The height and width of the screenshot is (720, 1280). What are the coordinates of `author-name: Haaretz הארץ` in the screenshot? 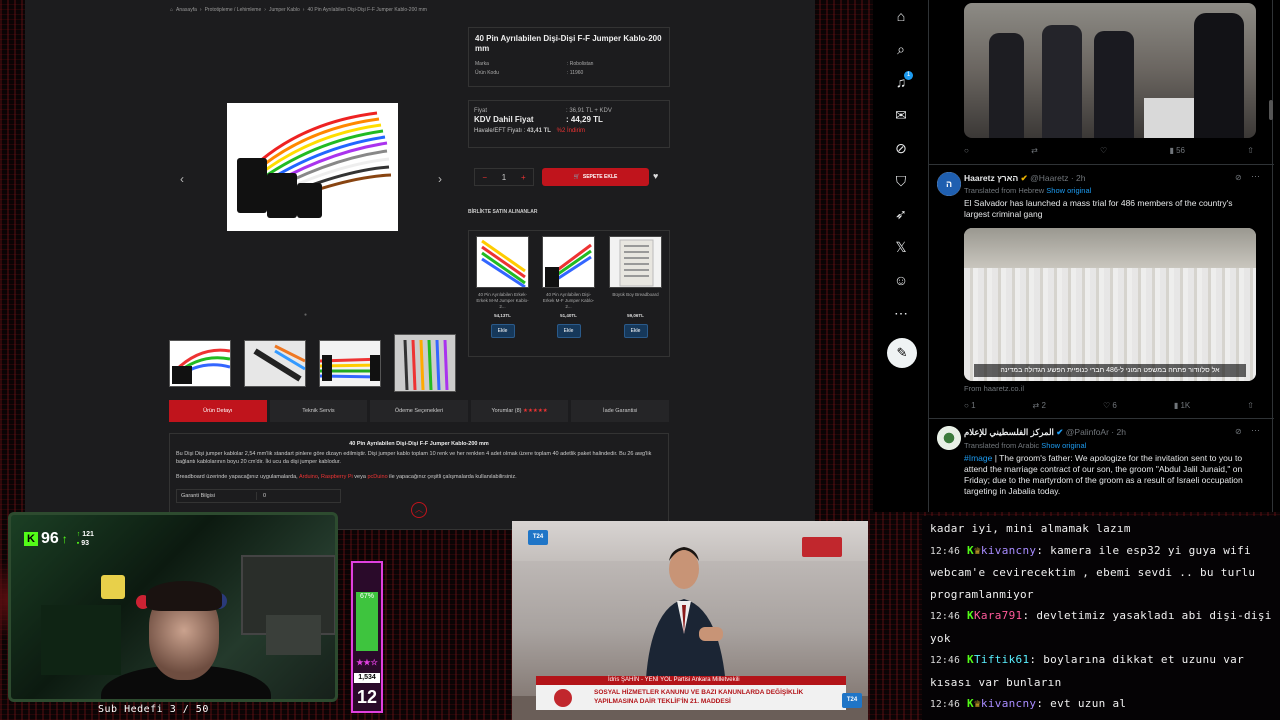 It's located at (991, 178).